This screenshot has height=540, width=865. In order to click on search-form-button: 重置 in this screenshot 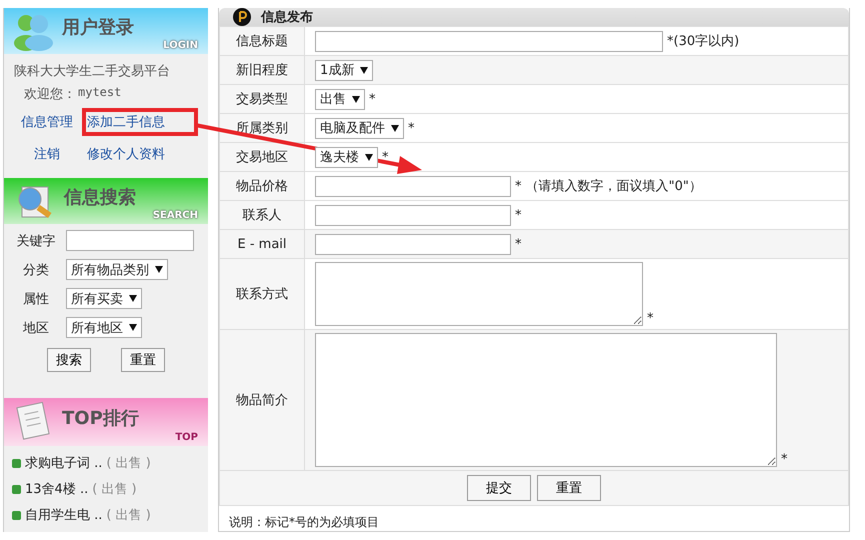, I will do `click(143, 360)`.